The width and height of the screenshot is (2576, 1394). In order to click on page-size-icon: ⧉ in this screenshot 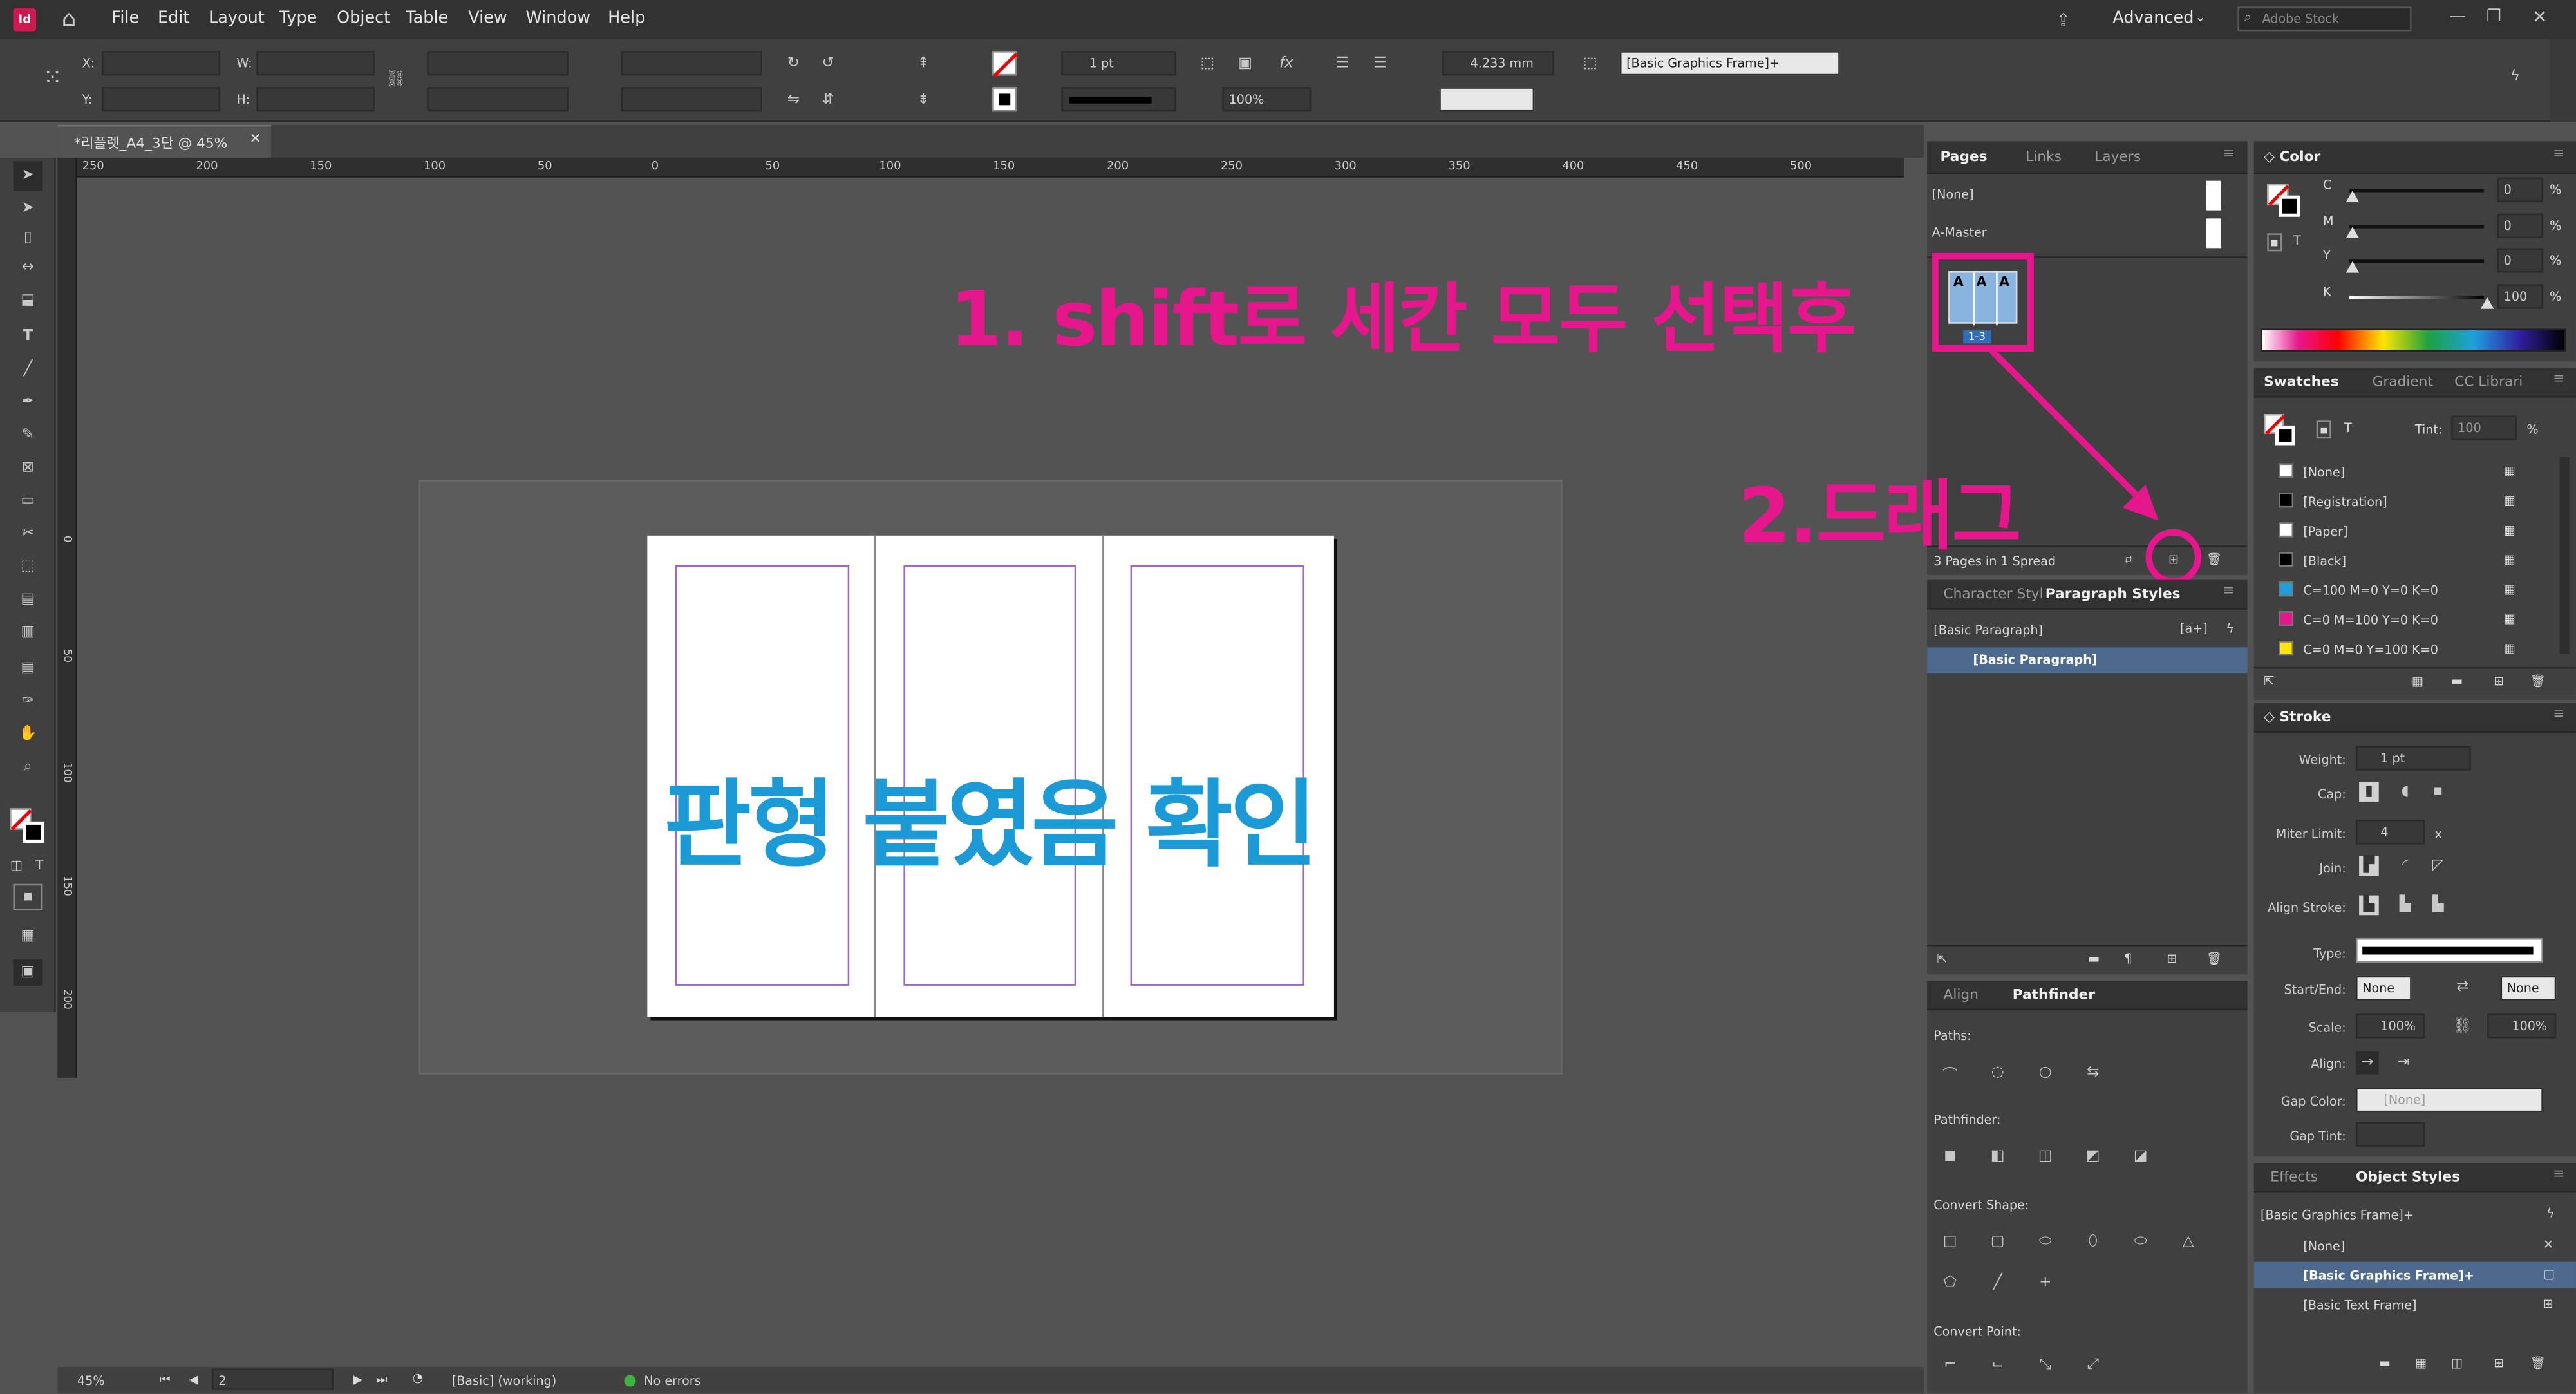, I will do `click(2128, 560)`.